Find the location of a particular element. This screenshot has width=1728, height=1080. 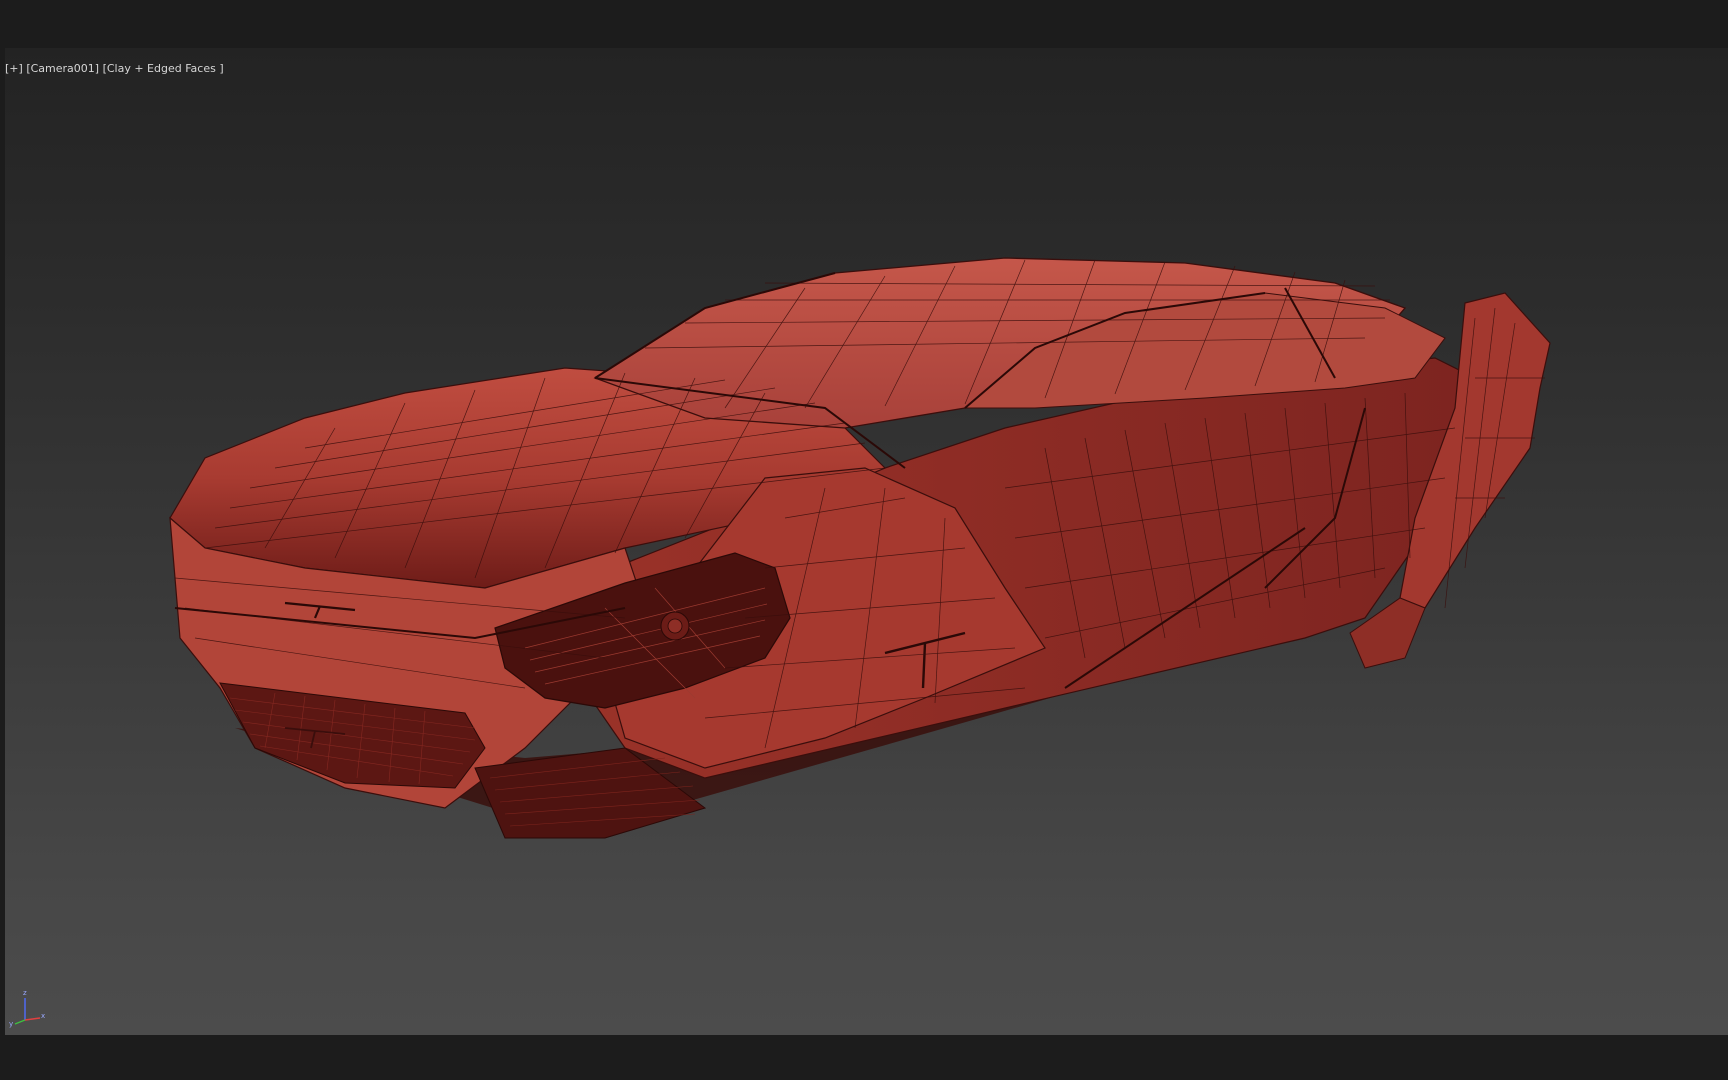

viewport-menu-button: [+] is located at coordinates (14, 68).